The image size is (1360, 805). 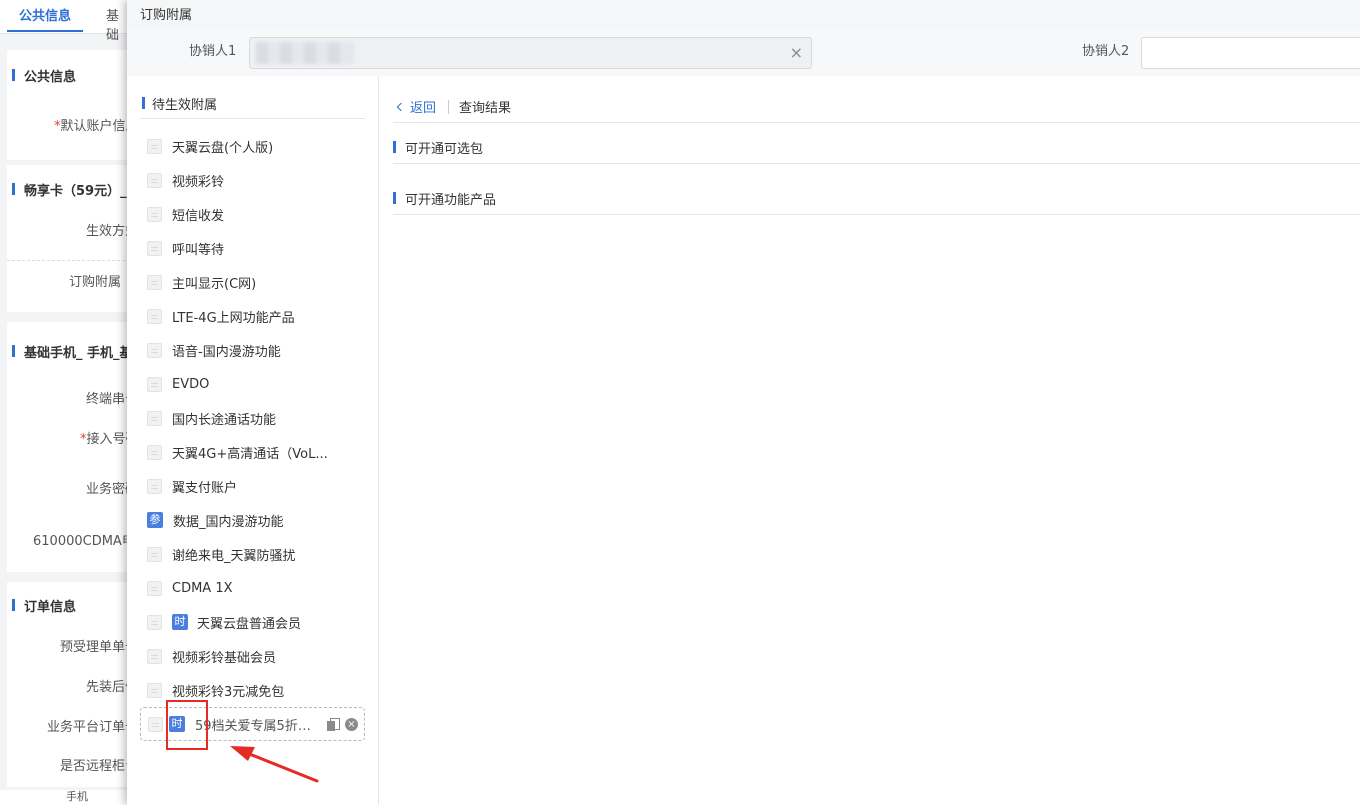 What do you see at coordinates (180, 622) in the screenshot?
I see `time-badge-icon: 时` at bounding box center [180, 622].